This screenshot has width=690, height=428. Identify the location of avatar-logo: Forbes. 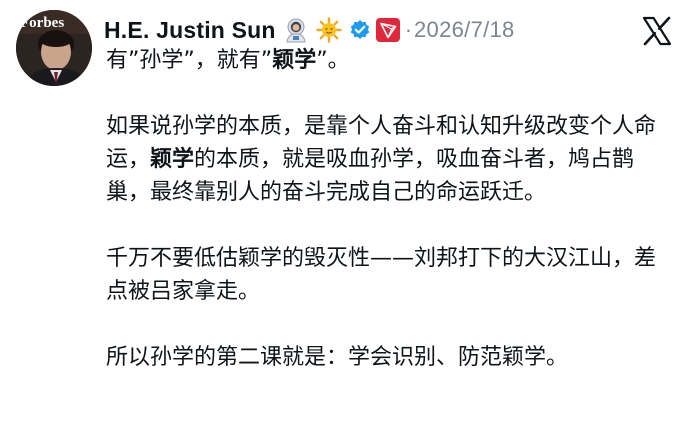
(42, 23).